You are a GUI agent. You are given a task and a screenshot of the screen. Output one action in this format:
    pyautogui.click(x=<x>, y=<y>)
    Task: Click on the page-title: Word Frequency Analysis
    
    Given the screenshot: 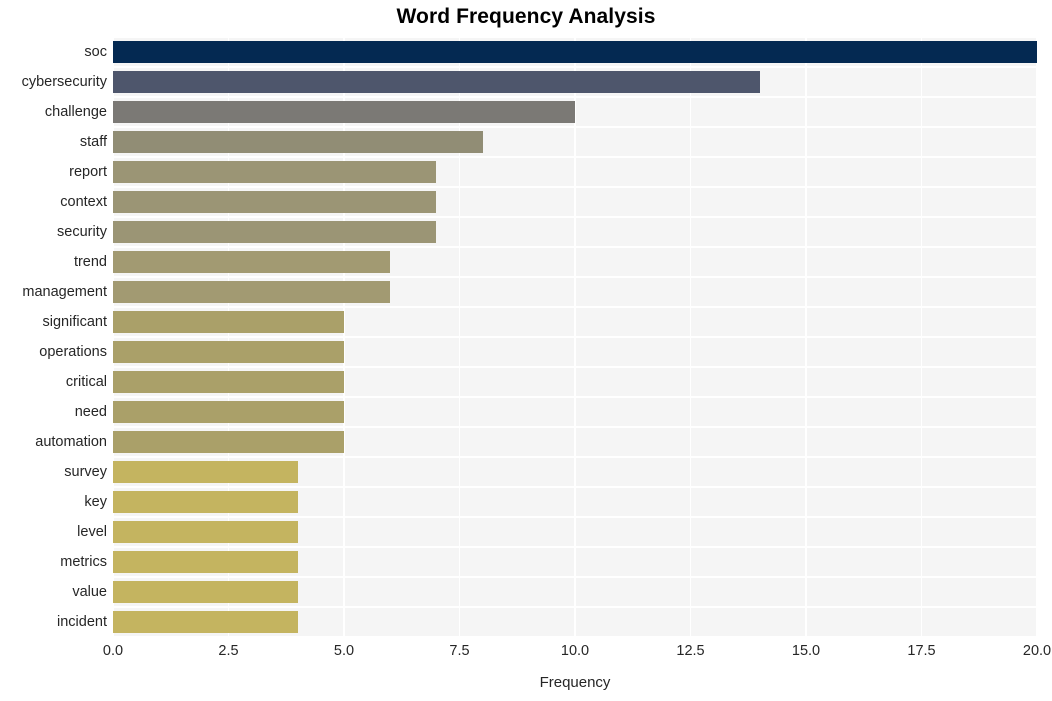 What is the action you would take?
    pyautogui.click(x=526, y=16)
    